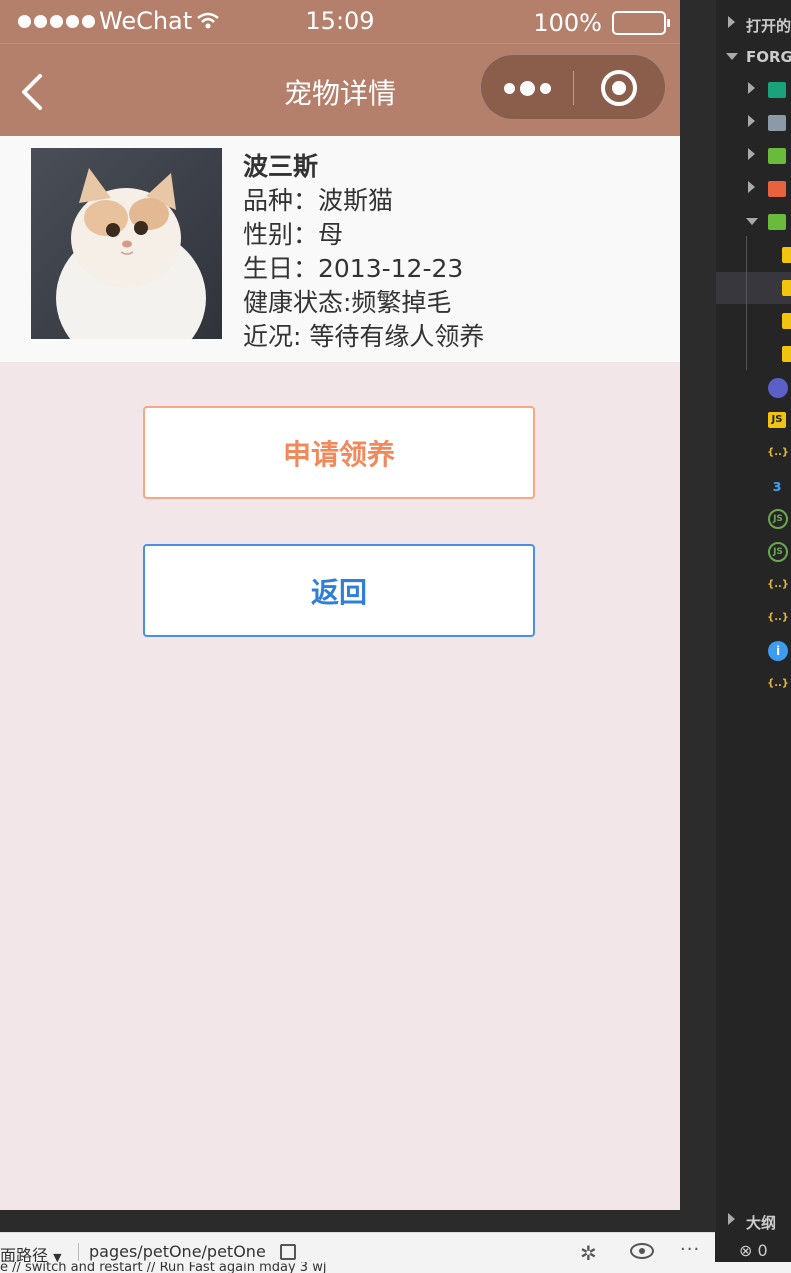 The height and width of the screenshot is (1273, 791). Describe the element at coordinates (753, 486) in the screenshot. I see `tree-file: ɜ` at that location.